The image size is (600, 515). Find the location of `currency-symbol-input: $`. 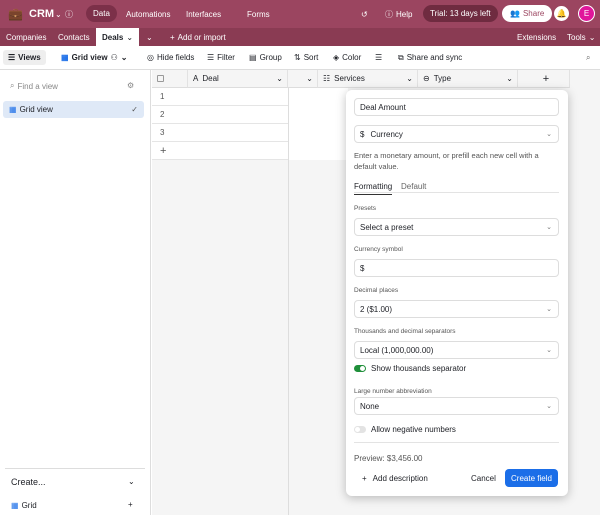

currency-symbol-input: $ is located at coordinates (456, 268).